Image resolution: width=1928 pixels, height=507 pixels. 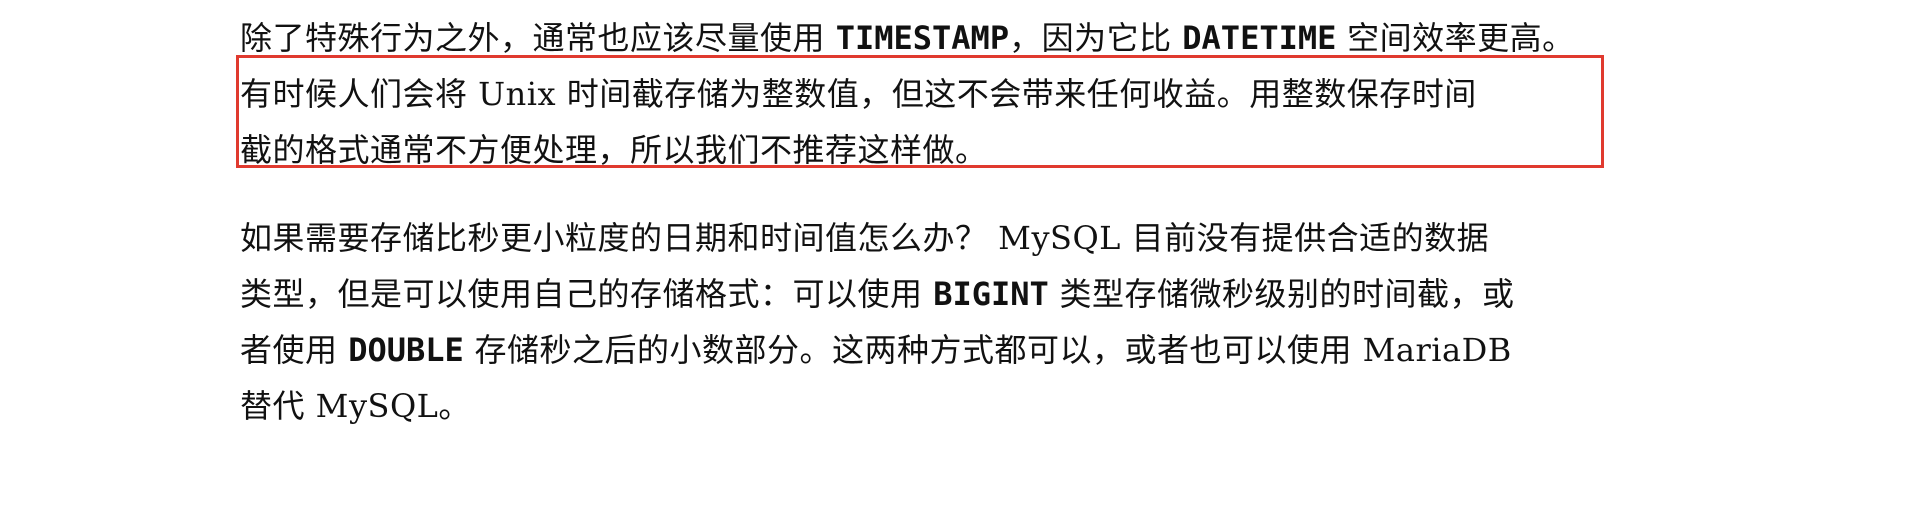 I want to click on code-timestamp: TIMESTAMP, so click(x=922, y=38).